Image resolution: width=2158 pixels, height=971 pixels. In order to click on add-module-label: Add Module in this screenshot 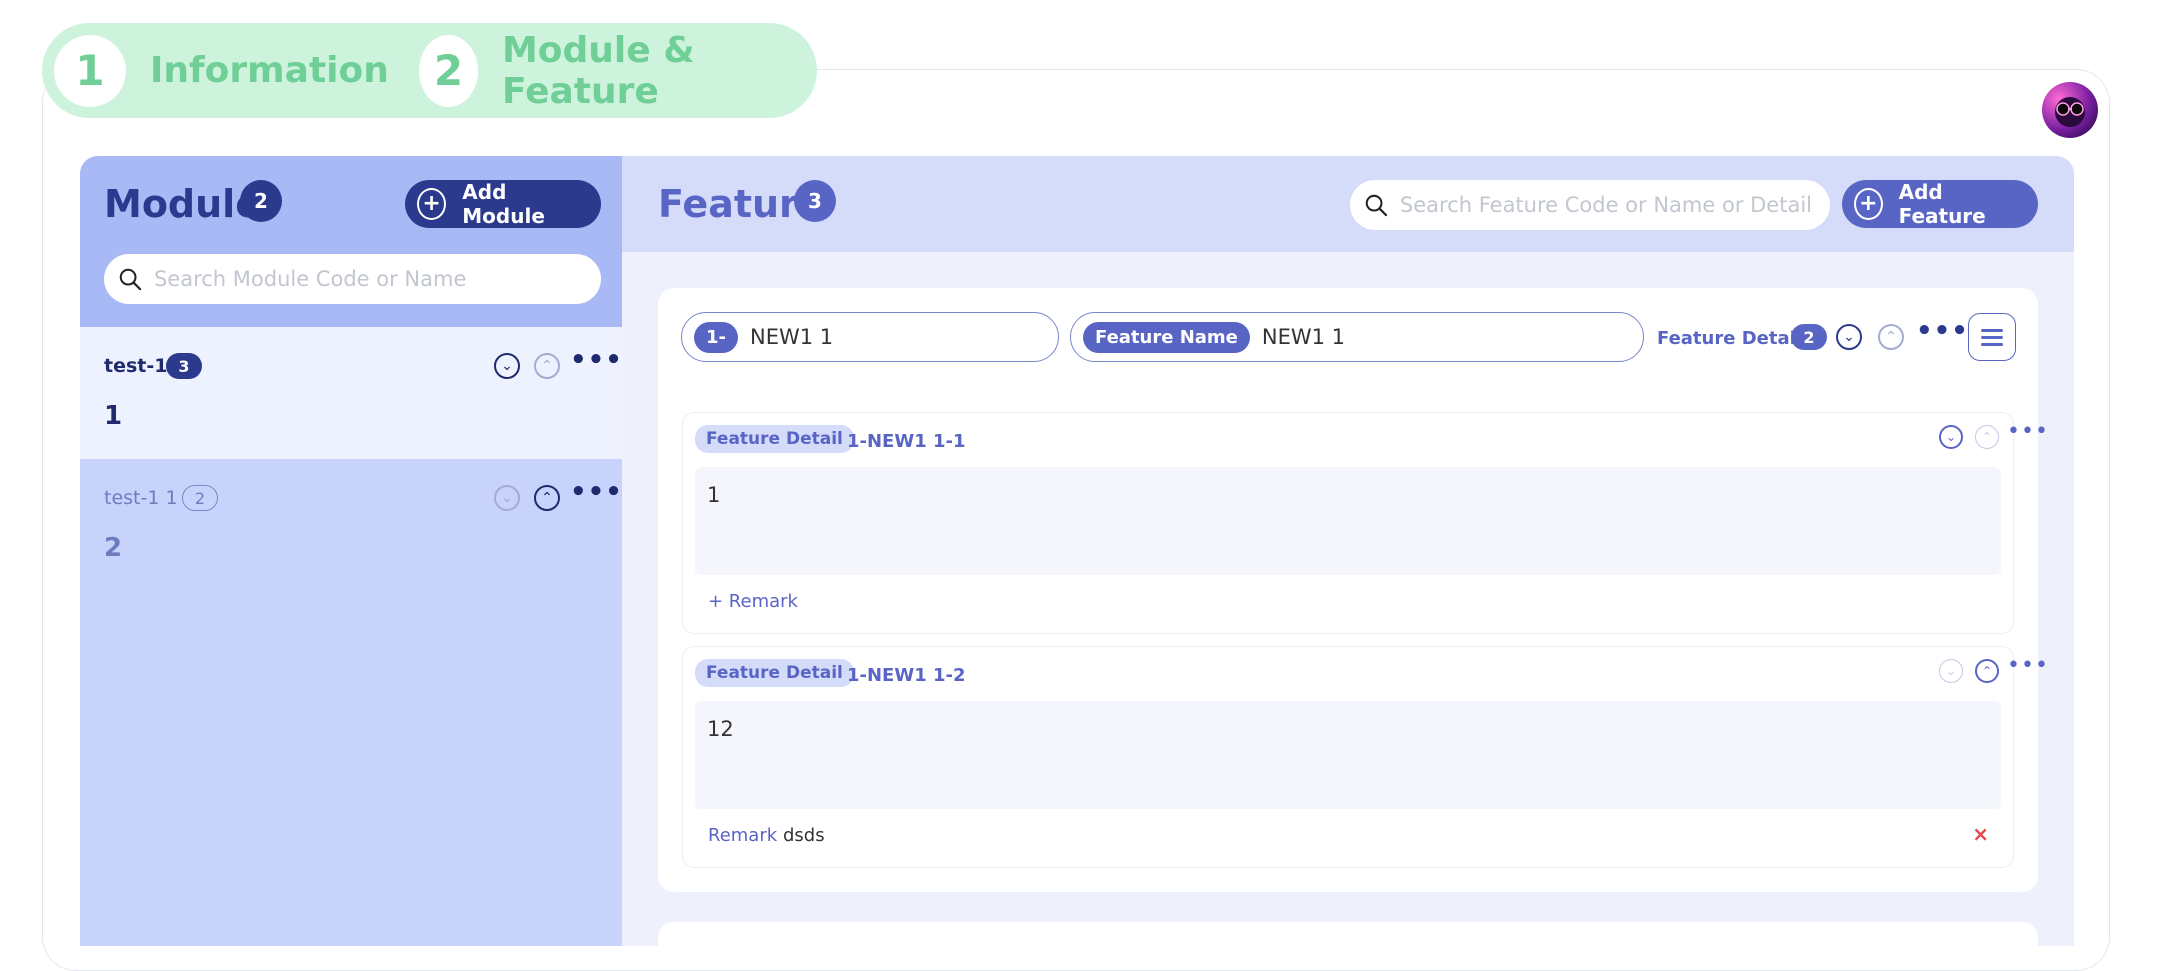, I will do `click(503, 204)`.